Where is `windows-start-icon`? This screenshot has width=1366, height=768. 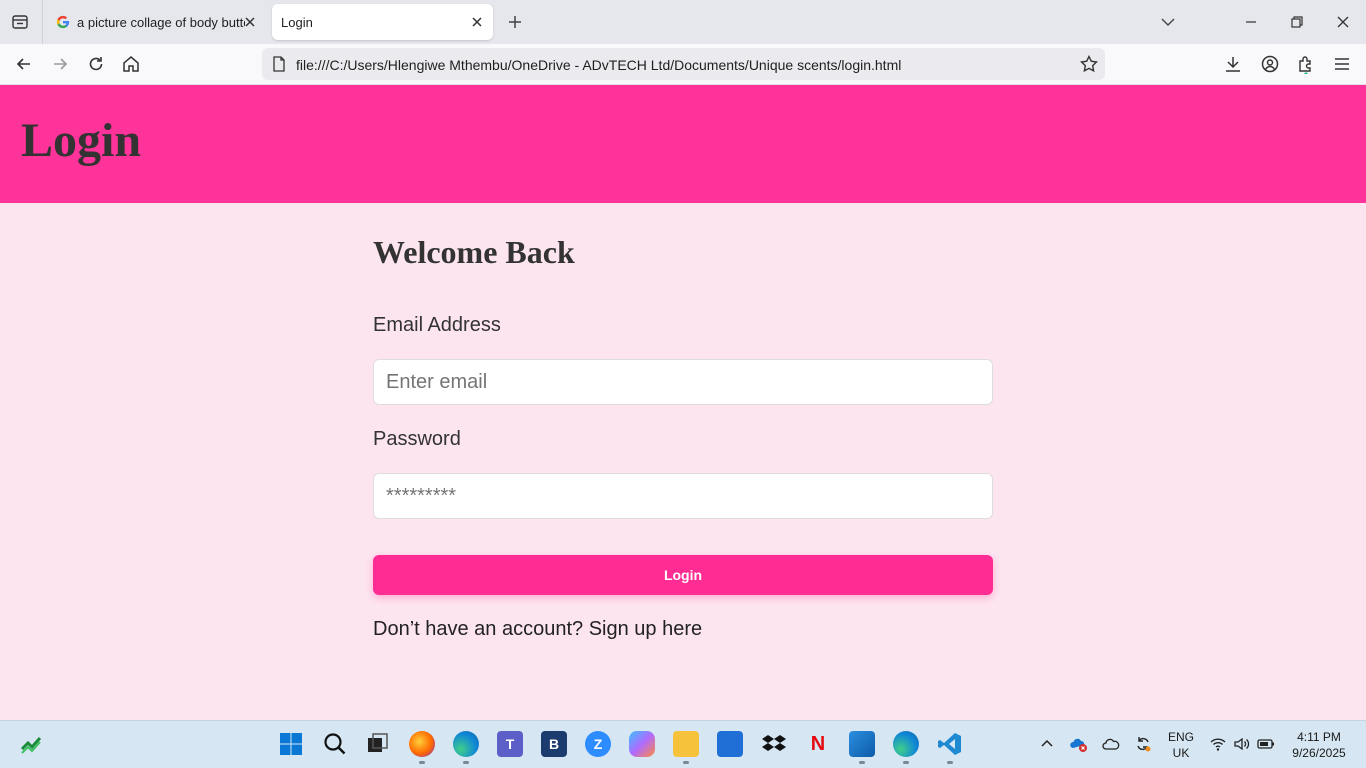
windows-start-icon is located at coordinates (291, 744).